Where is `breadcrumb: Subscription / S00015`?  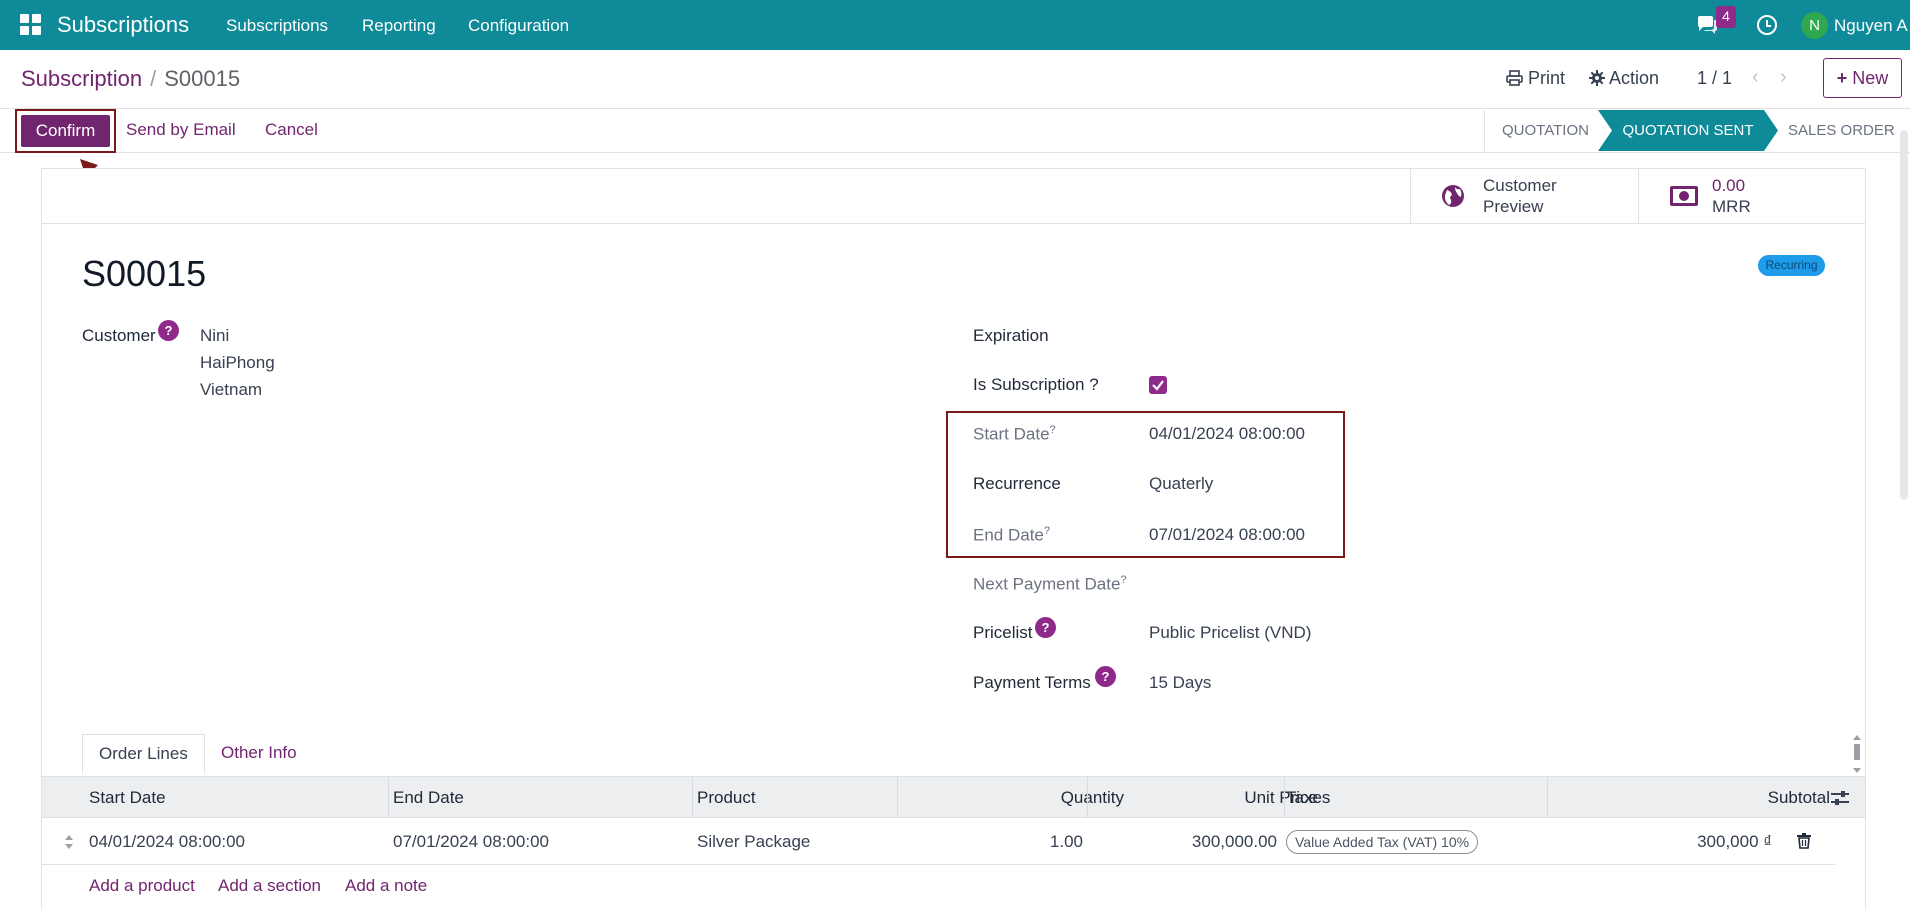
breadcrumb: Subscription / S00015 is located at coordinates (130, 79).